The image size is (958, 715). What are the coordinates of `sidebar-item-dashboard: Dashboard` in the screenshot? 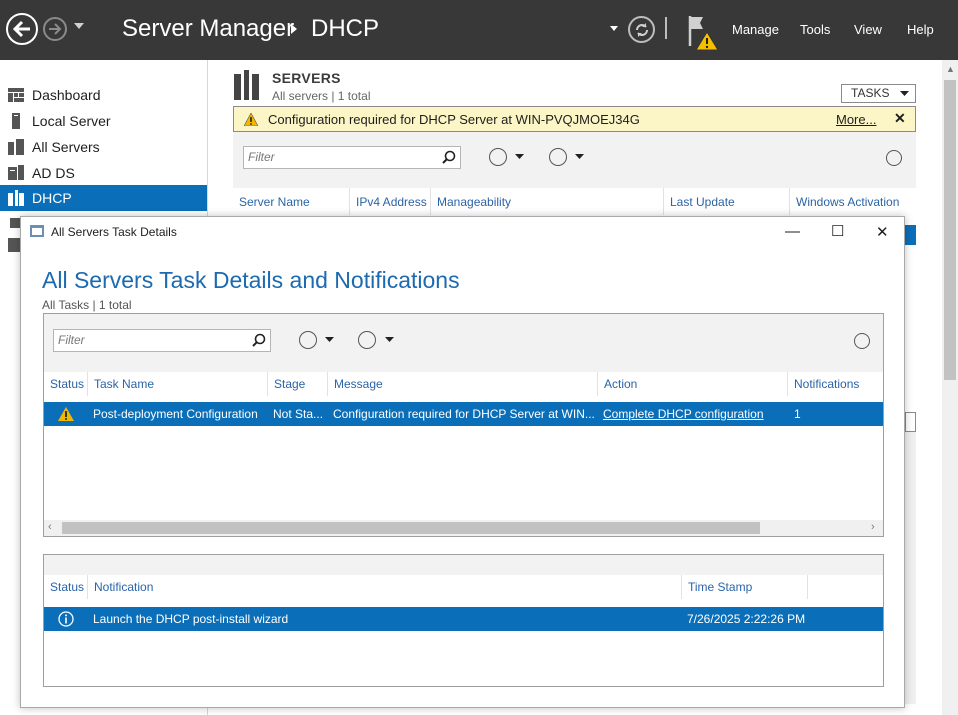 It's located at (103, 95).